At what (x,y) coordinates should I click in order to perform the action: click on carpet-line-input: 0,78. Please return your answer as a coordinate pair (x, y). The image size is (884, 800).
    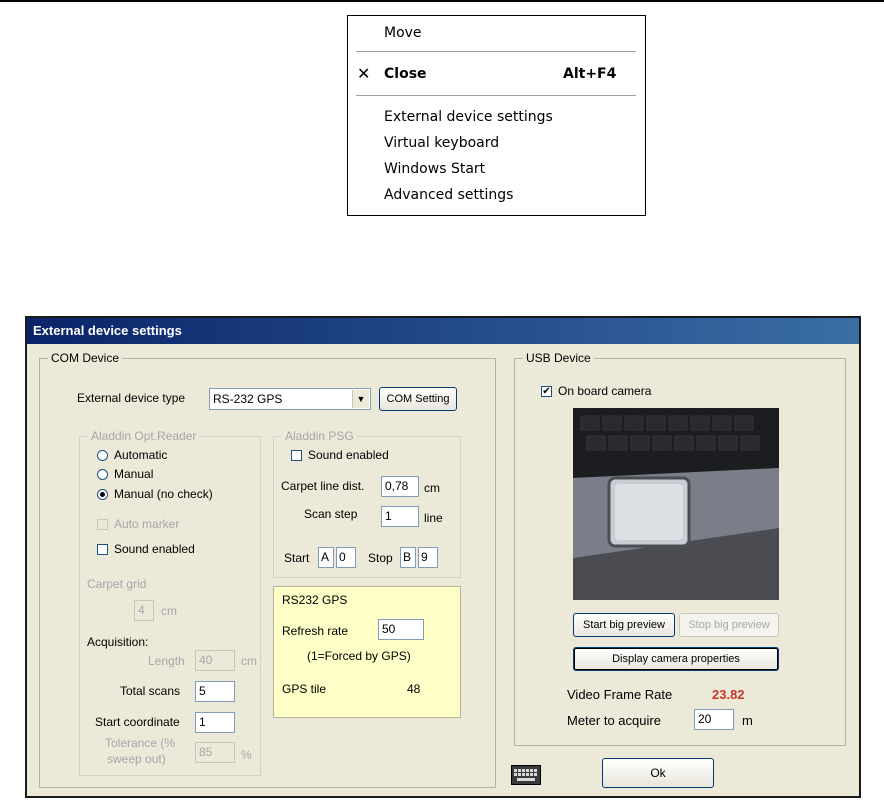
    Looking at the image, I should click on (400, 486).